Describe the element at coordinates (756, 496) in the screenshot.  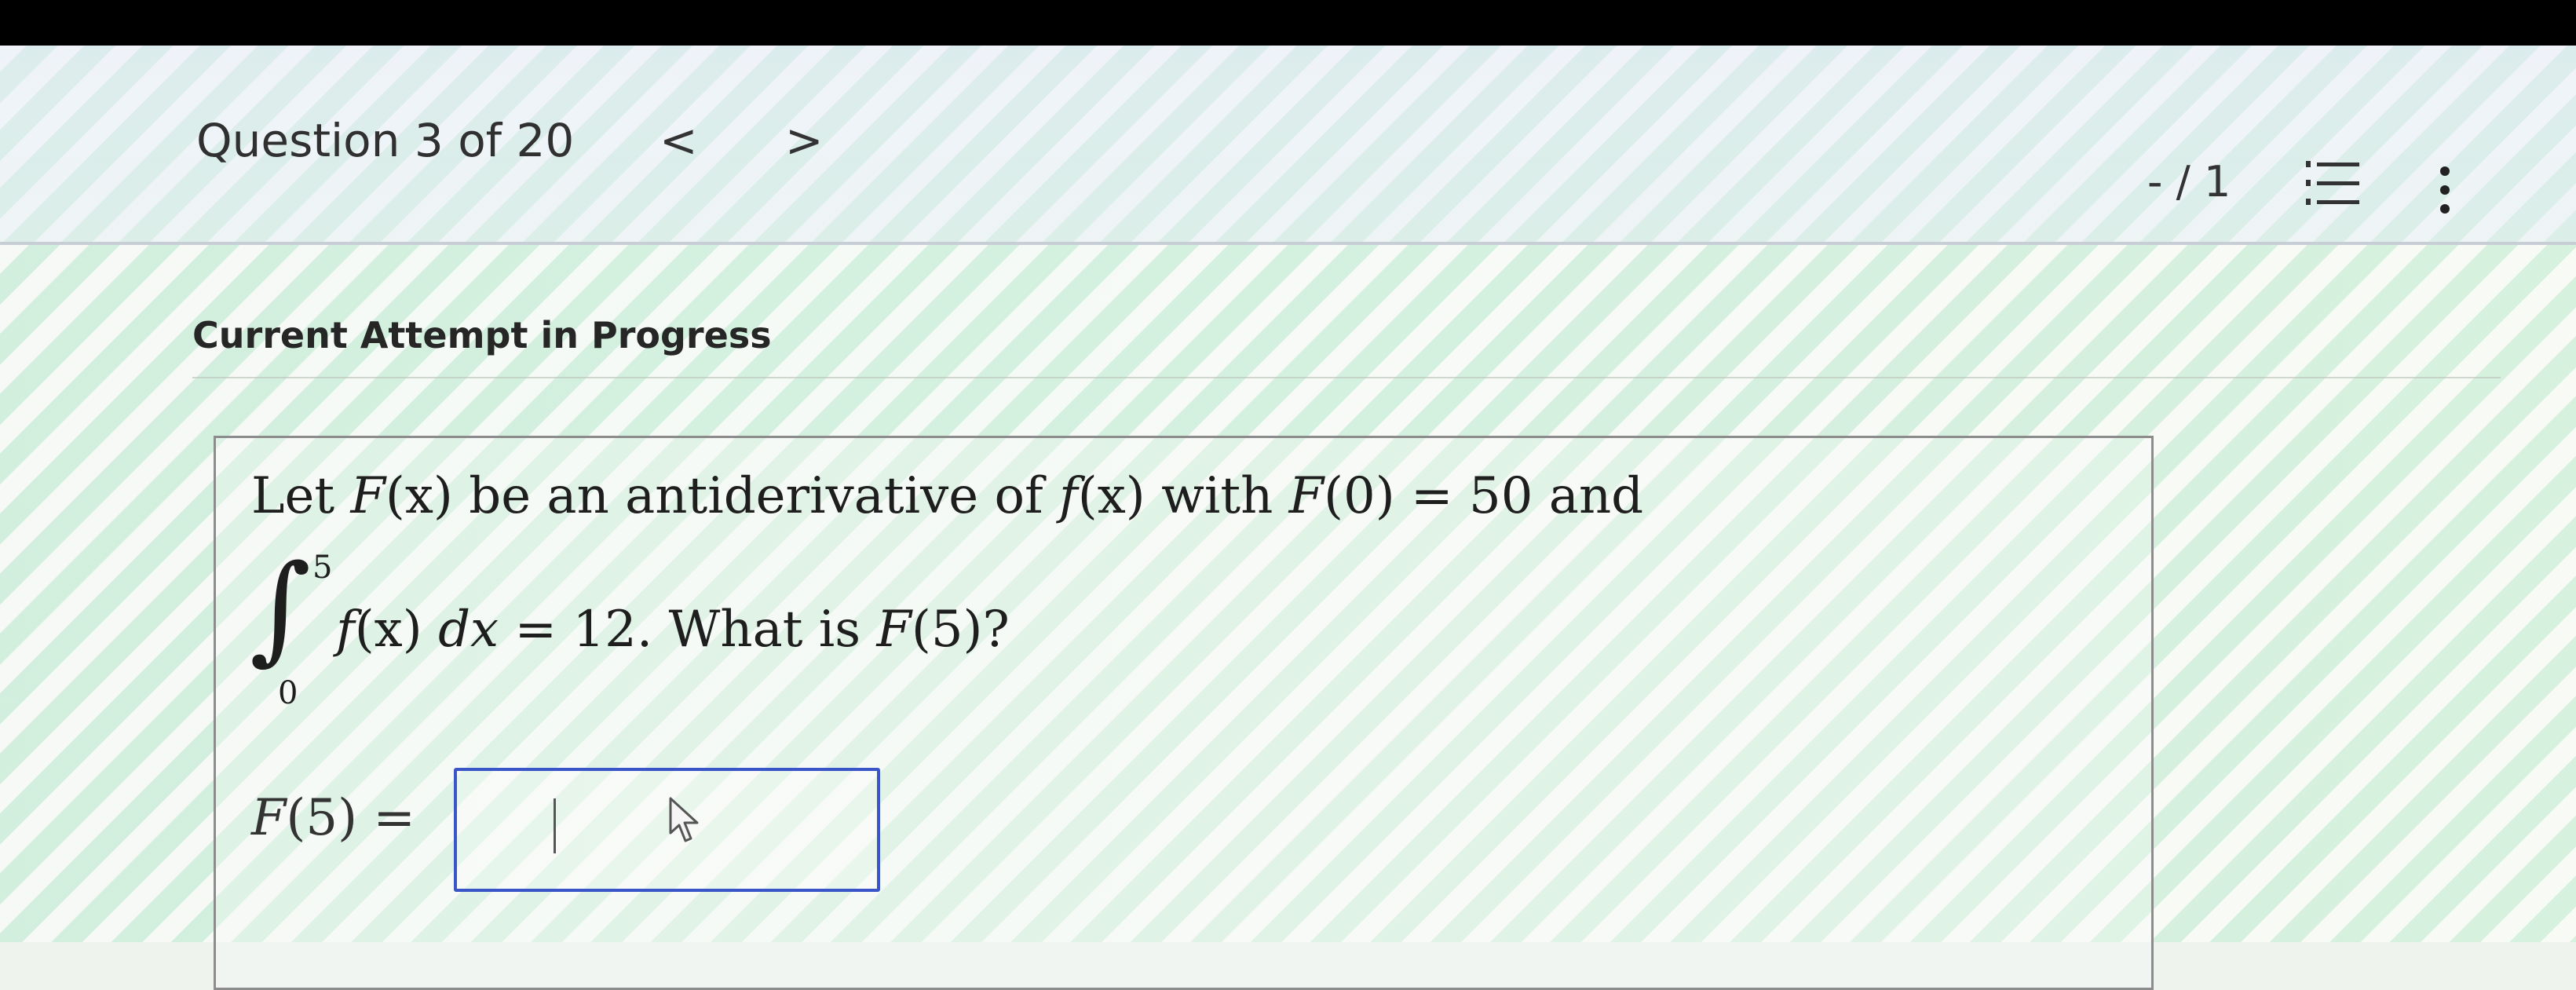
I see `text-antiderivative: be an antiderivative of` at that location.